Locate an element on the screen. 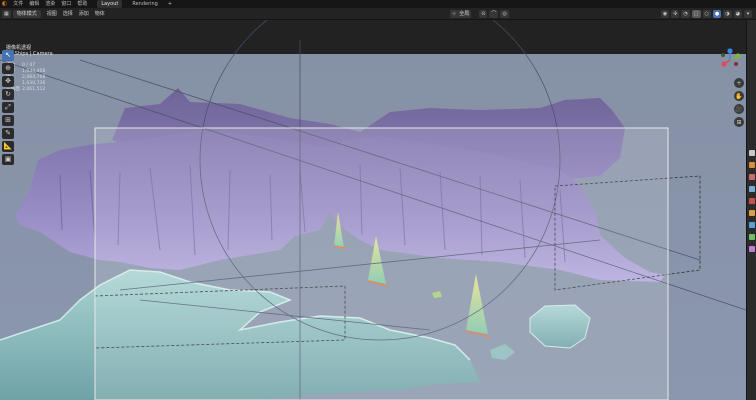  eye-icon: ◉ is located at coordinates (665, 13).